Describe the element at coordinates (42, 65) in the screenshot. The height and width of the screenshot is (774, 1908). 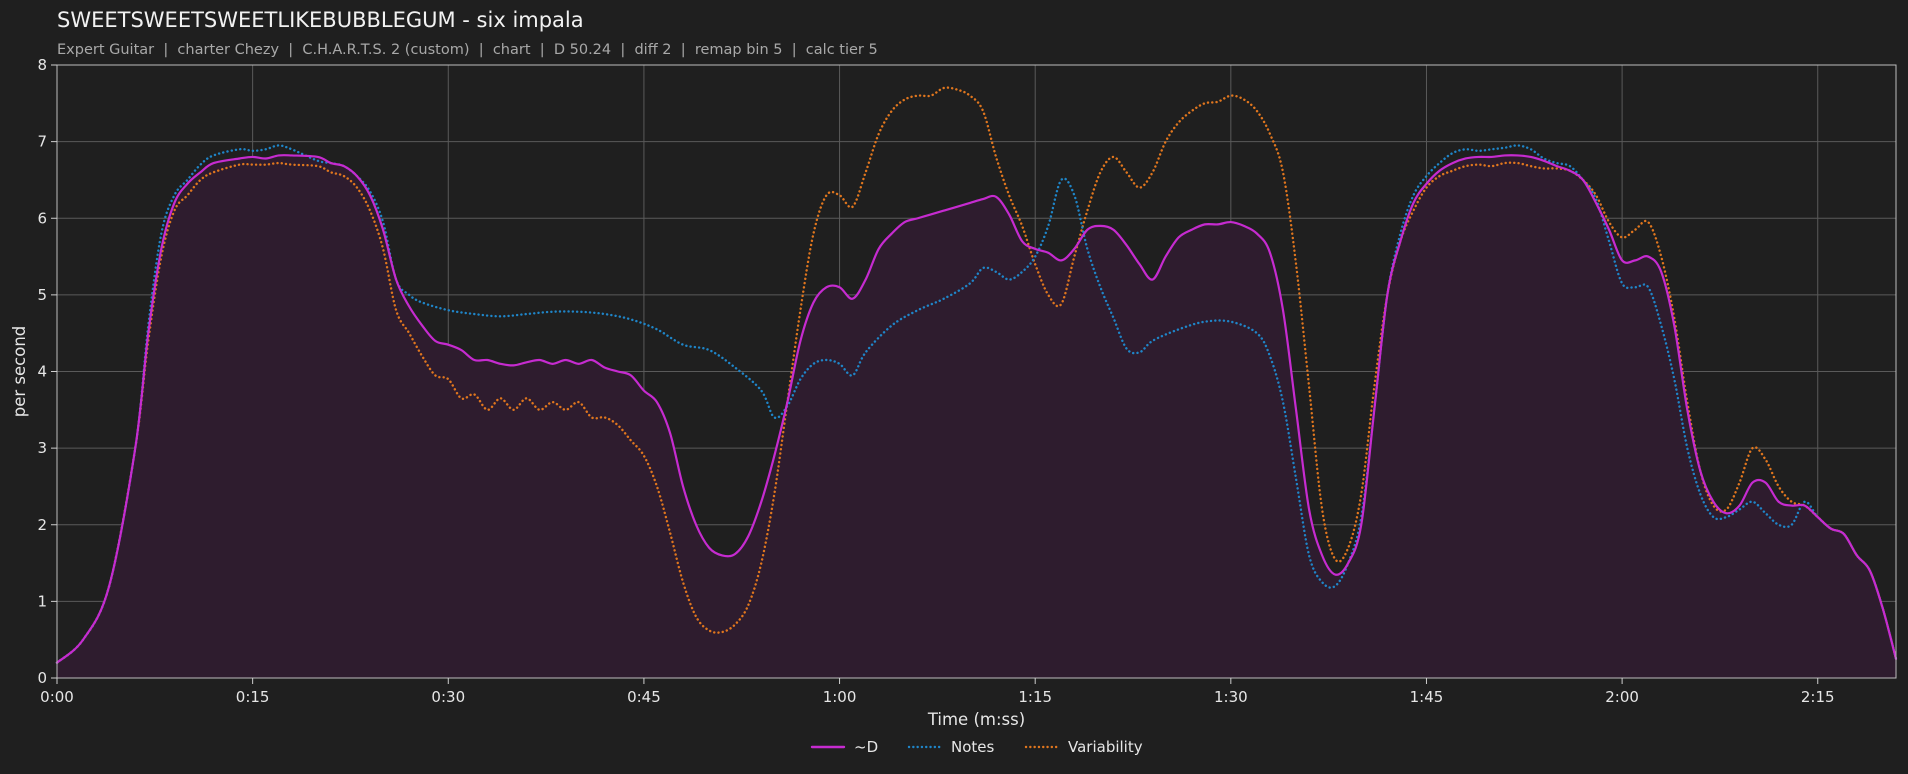
I see `y-tick-label: 8` at that location.